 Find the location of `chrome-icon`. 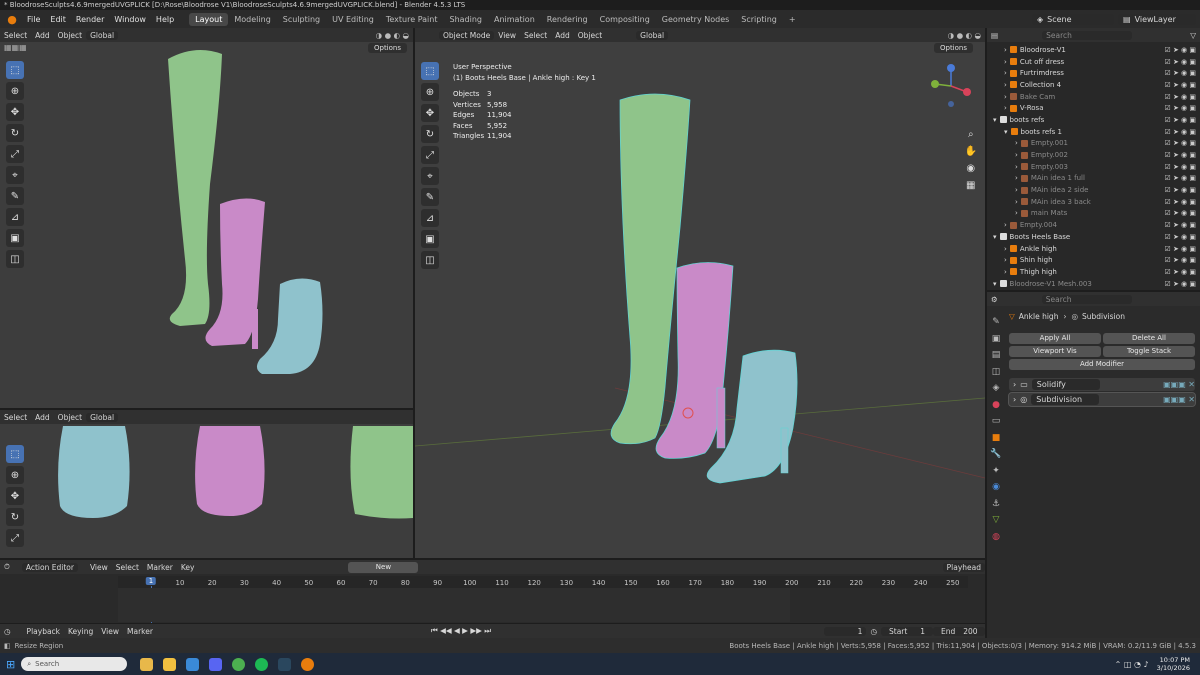

chrome-icon is located at coordinates (239, 664).